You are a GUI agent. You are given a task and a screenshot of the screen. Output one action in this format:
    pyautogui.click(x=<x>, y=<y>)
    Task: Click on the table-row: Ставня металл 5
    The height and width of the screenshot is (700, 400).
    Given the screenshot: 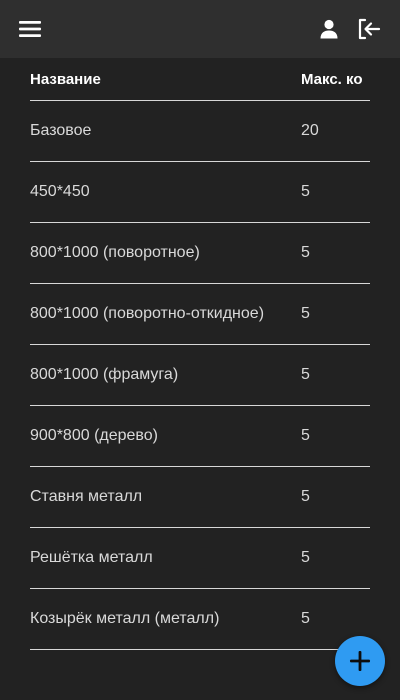 What is the action you would take?
    pyautogui.click(x=200, y=497)
    